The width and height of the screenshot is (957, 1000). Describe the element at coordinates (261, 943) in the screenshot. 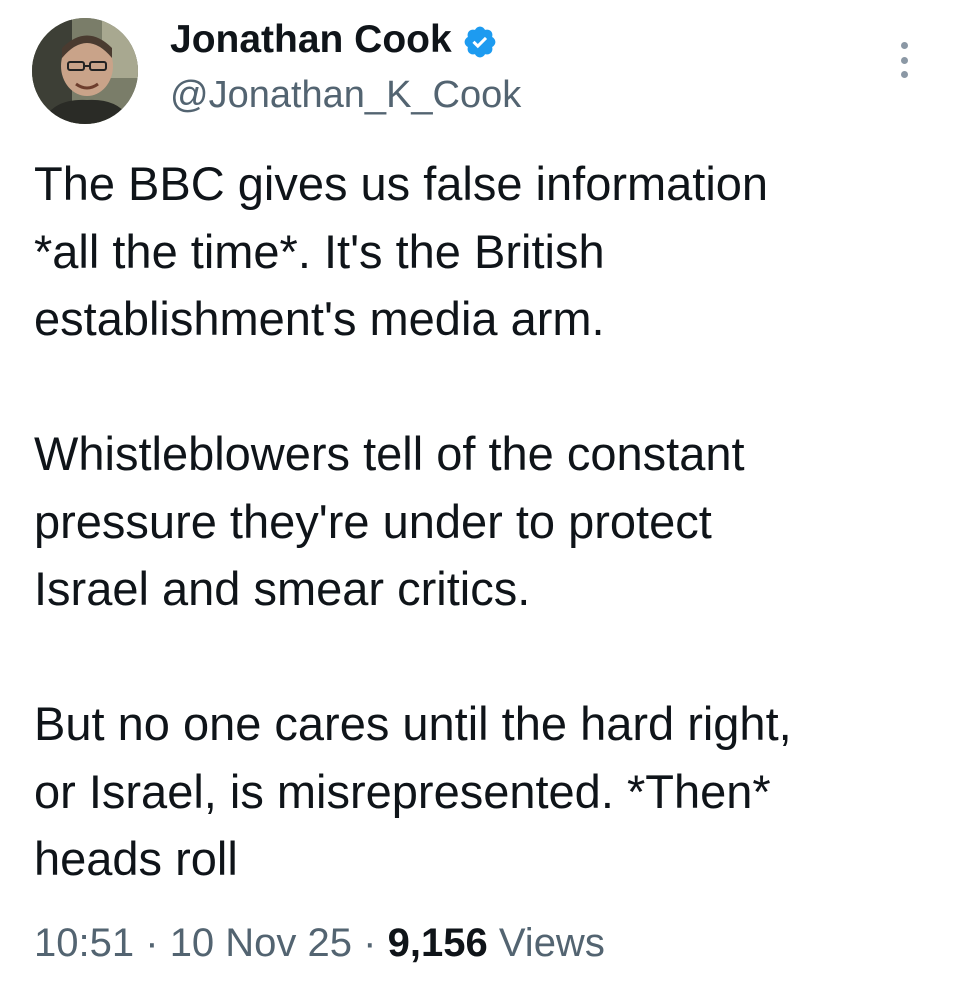

I see `tweet-date: 10 Nov 25` at that location.